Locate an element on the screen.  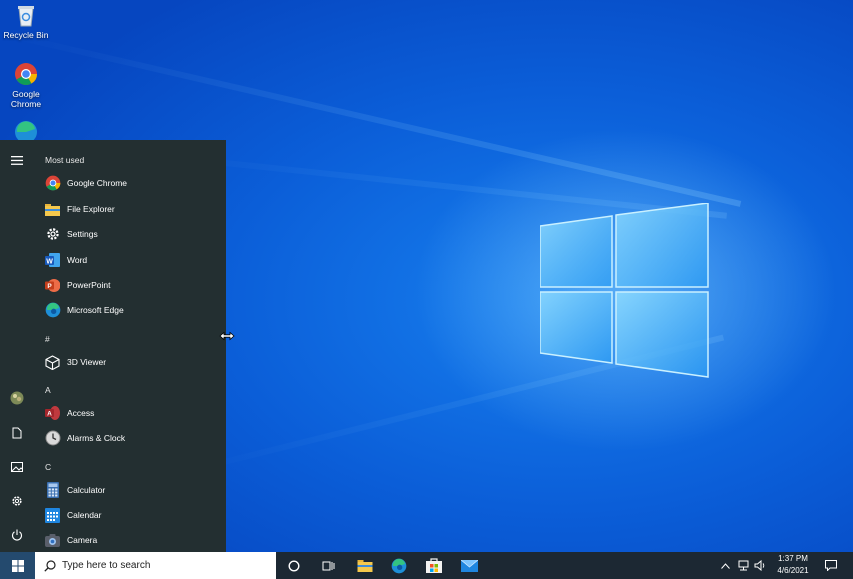
app-label: Google Chrome is located at coordinates (97, 183).